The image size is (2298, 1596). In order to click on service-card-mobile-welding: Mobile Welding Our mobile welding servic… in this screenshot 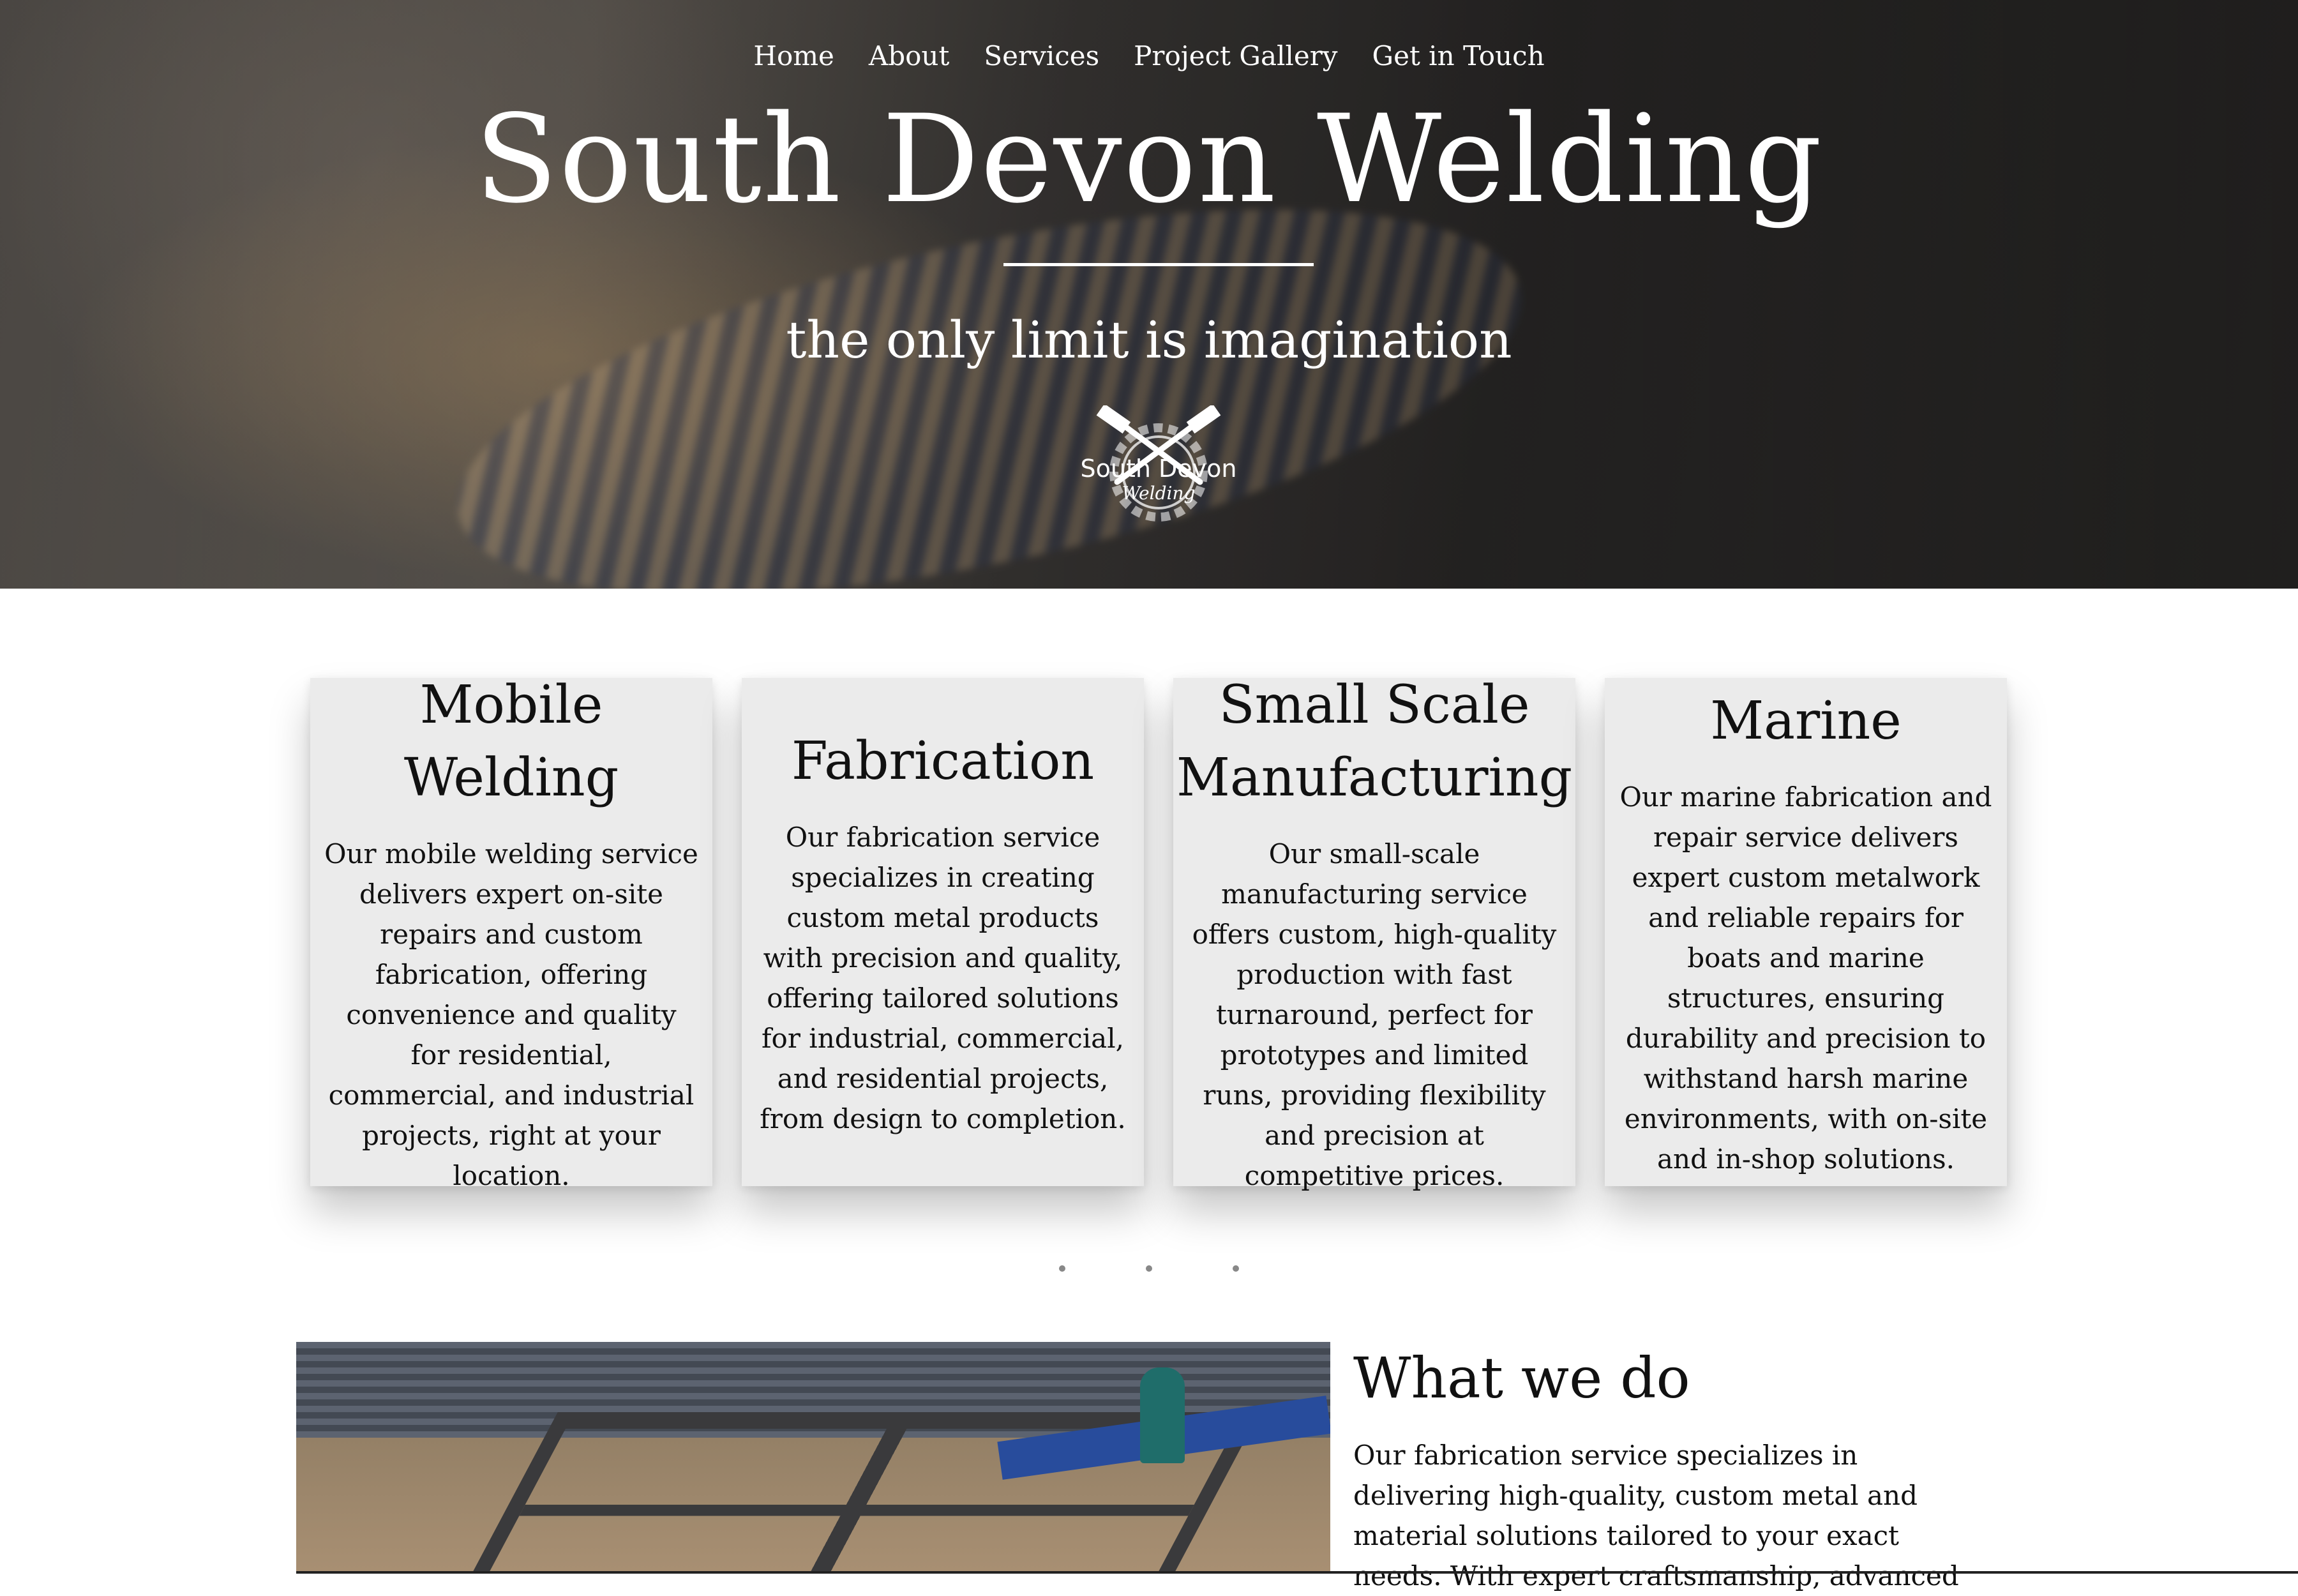, I will do `click(511, 933)`.